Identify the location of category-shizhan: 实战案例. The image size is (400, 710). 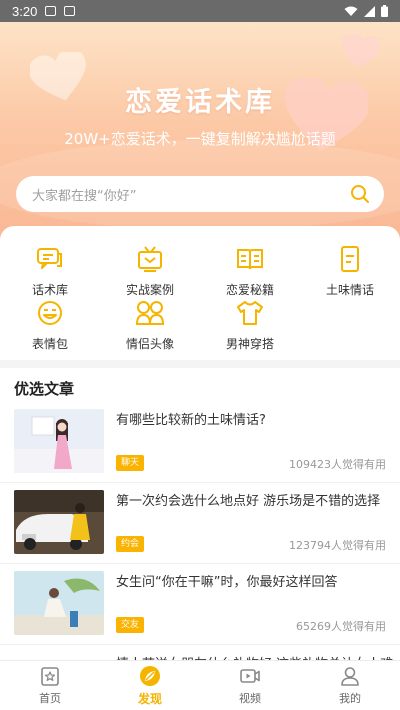
(150, 272).